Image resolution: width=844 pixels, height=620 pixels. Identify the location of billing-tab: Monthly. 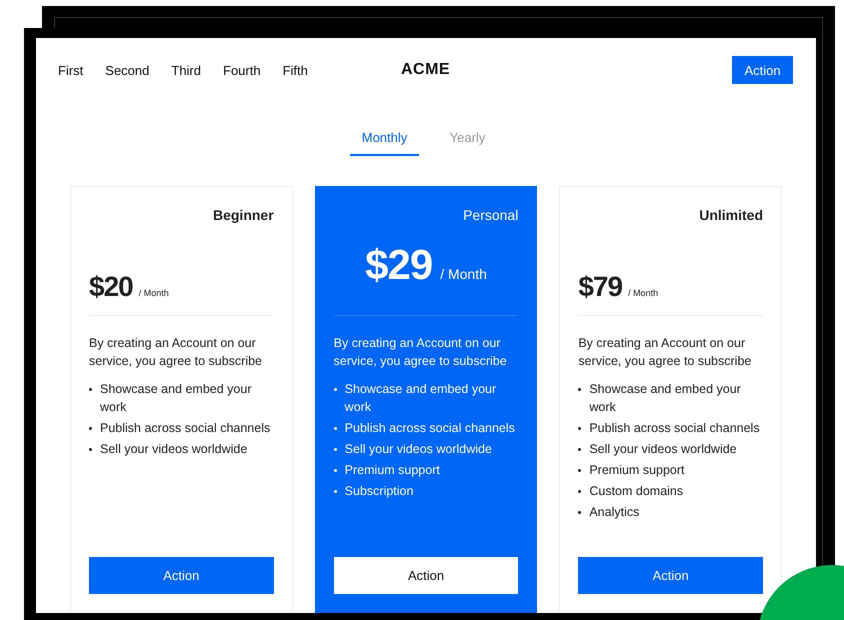
(384, 139).